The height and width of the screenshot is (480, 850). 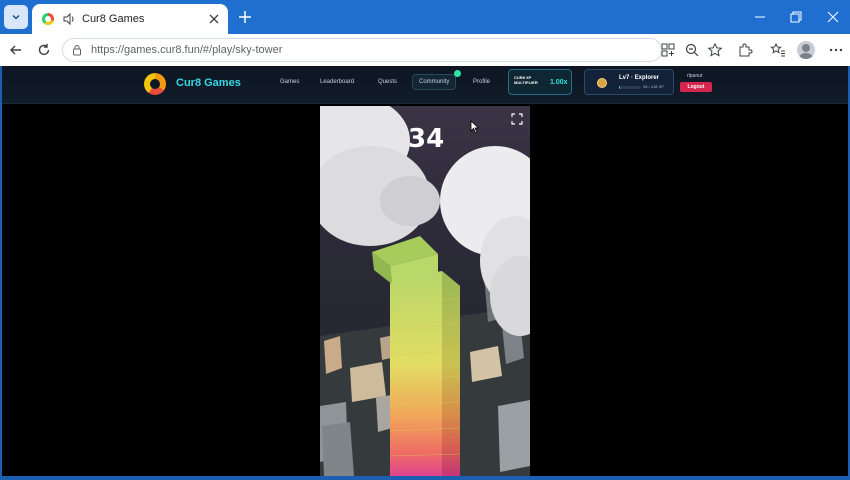 What do you see at coordinates (692, 50) in the screenshot?
I see `zoom-icon` at bounding box center [692, 50].